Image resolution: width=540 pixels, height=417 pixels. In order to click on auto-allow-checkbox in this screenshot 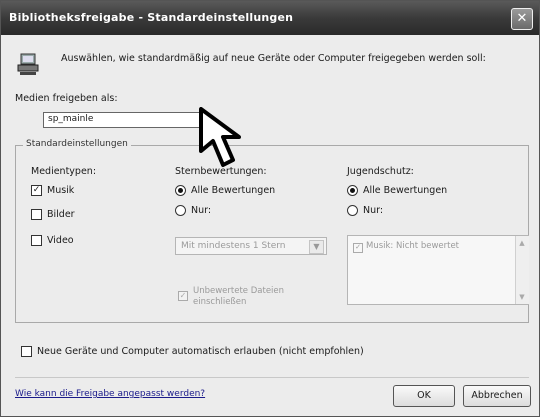, I will do `click(26, 351)`.